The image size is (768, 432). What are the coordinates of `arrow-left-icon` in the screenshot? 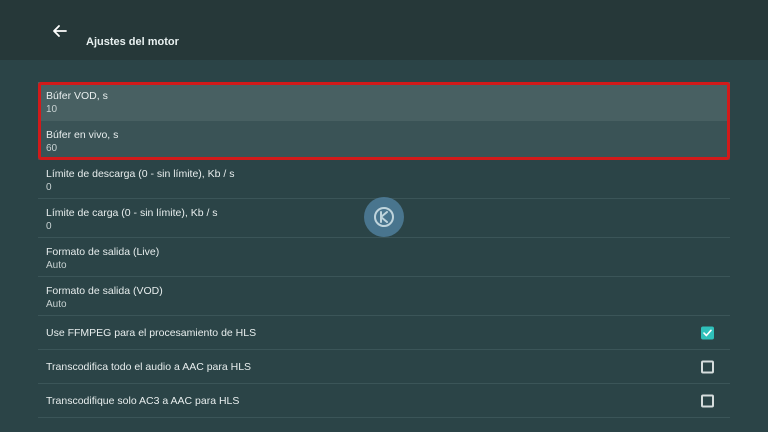 It's located at (60, 31).